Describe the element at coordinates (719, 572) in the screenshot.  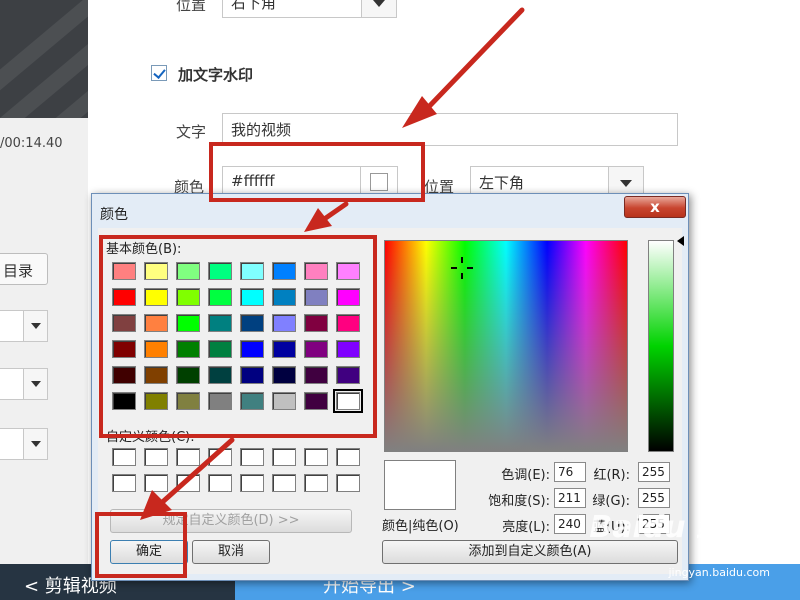
I see `watermark-url: jingyan.baidu.com` at that location.